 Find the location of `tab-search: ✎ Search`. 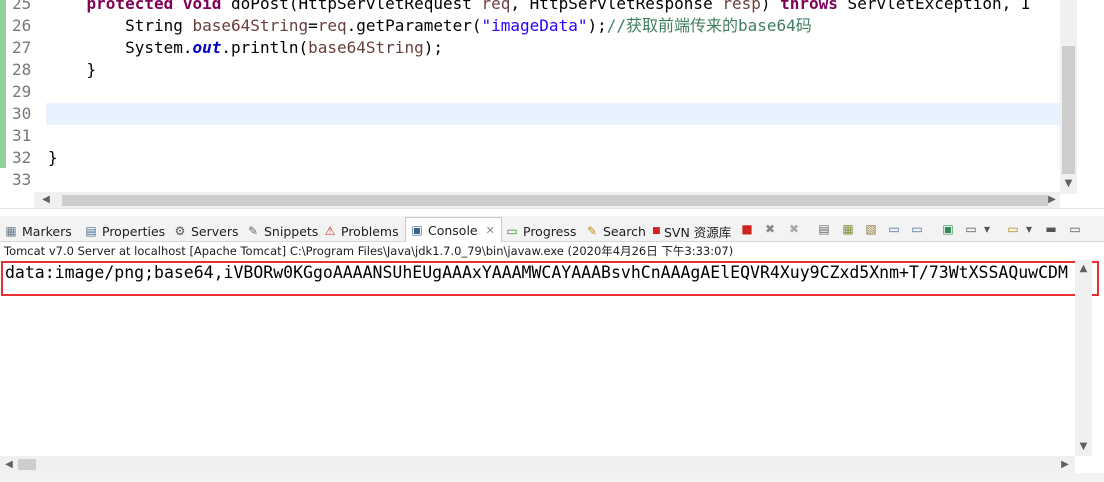

tab-search: ✎ Search is located at coordinates (615, 231).